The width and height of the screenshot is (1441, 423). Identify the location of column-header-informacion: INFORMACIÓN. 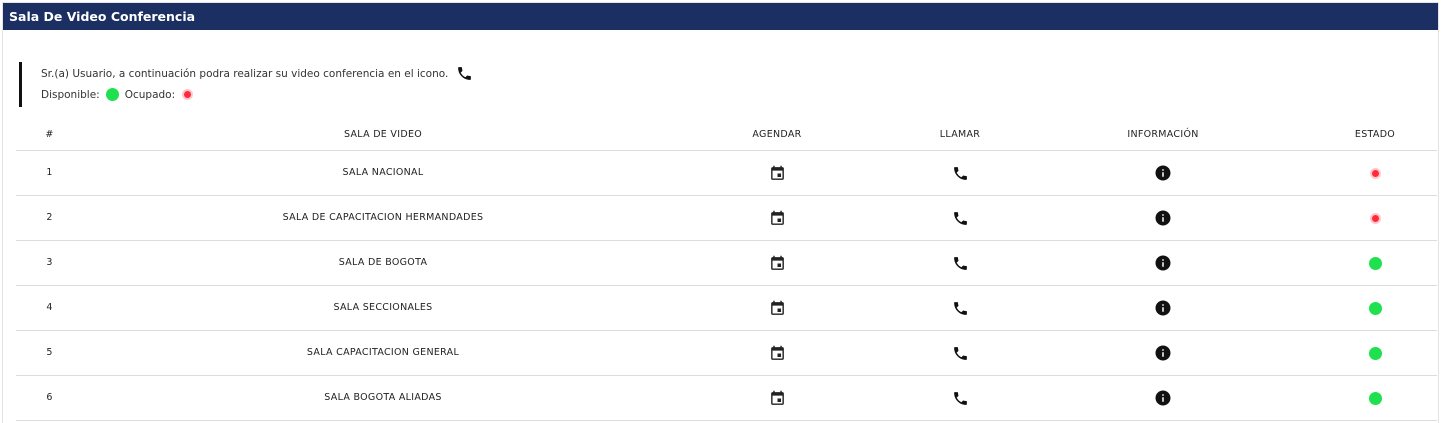
(1163, 134).